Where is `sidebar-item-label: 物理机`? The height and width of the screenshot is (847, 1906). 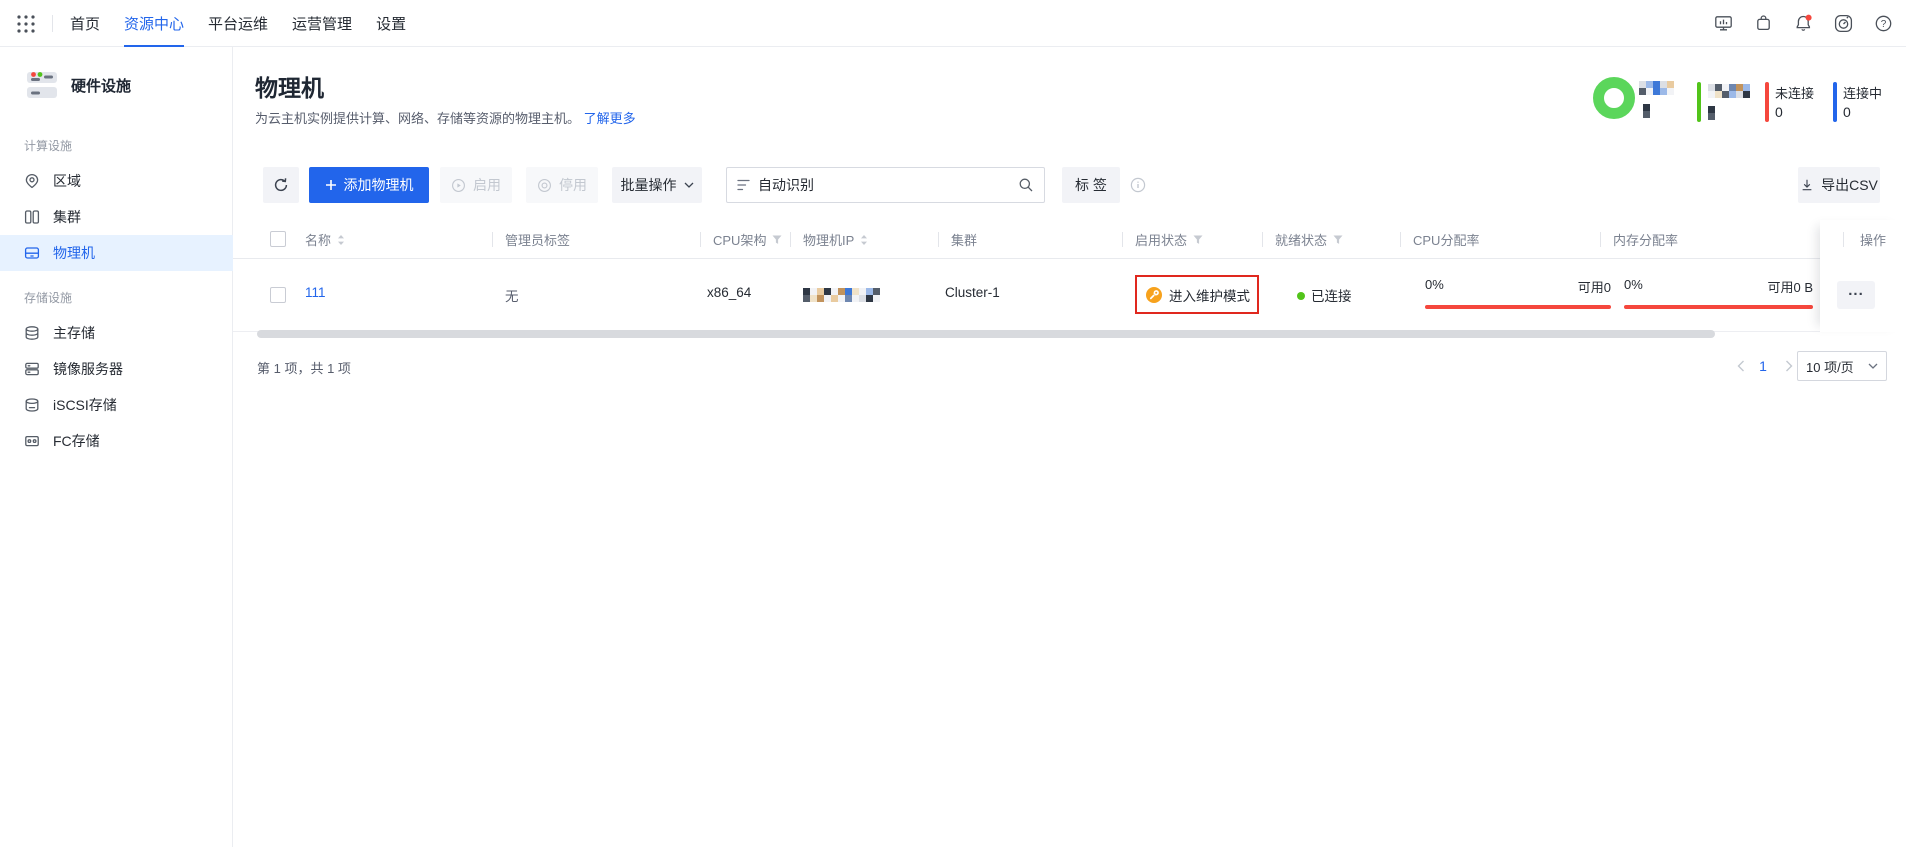 sidebar-item-label: 物理机 is located at coordinates (74, 253).